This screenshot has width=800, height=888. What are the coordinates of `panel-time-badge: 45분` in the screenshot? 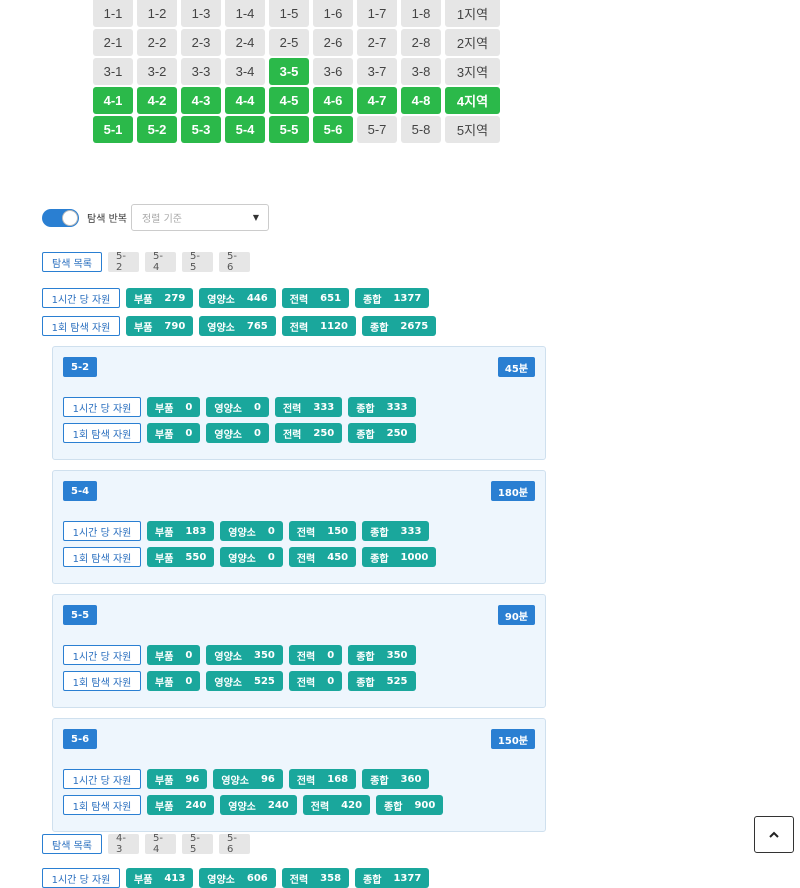 It's located at (516, 367).